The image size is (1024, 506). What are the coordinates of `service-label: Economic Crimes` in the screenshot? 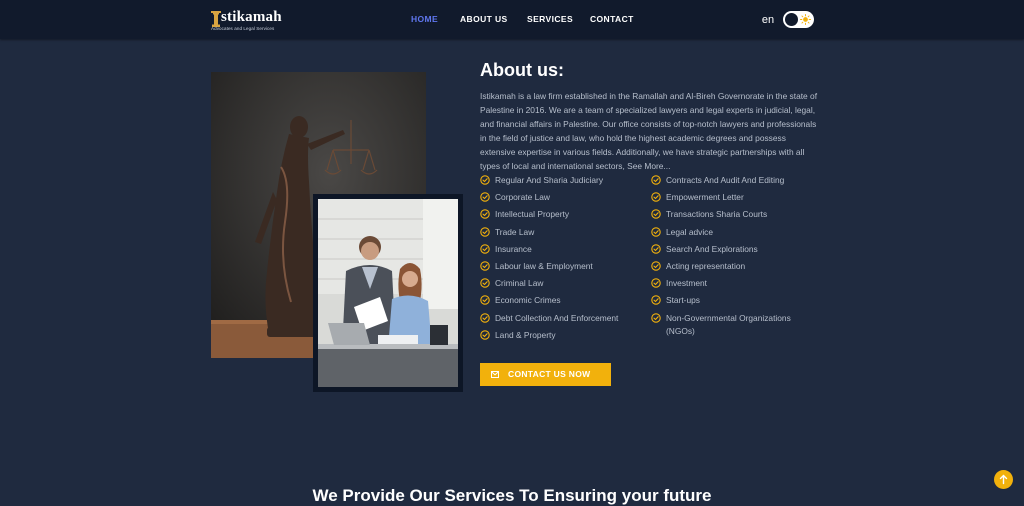 It's located at (528, 300).